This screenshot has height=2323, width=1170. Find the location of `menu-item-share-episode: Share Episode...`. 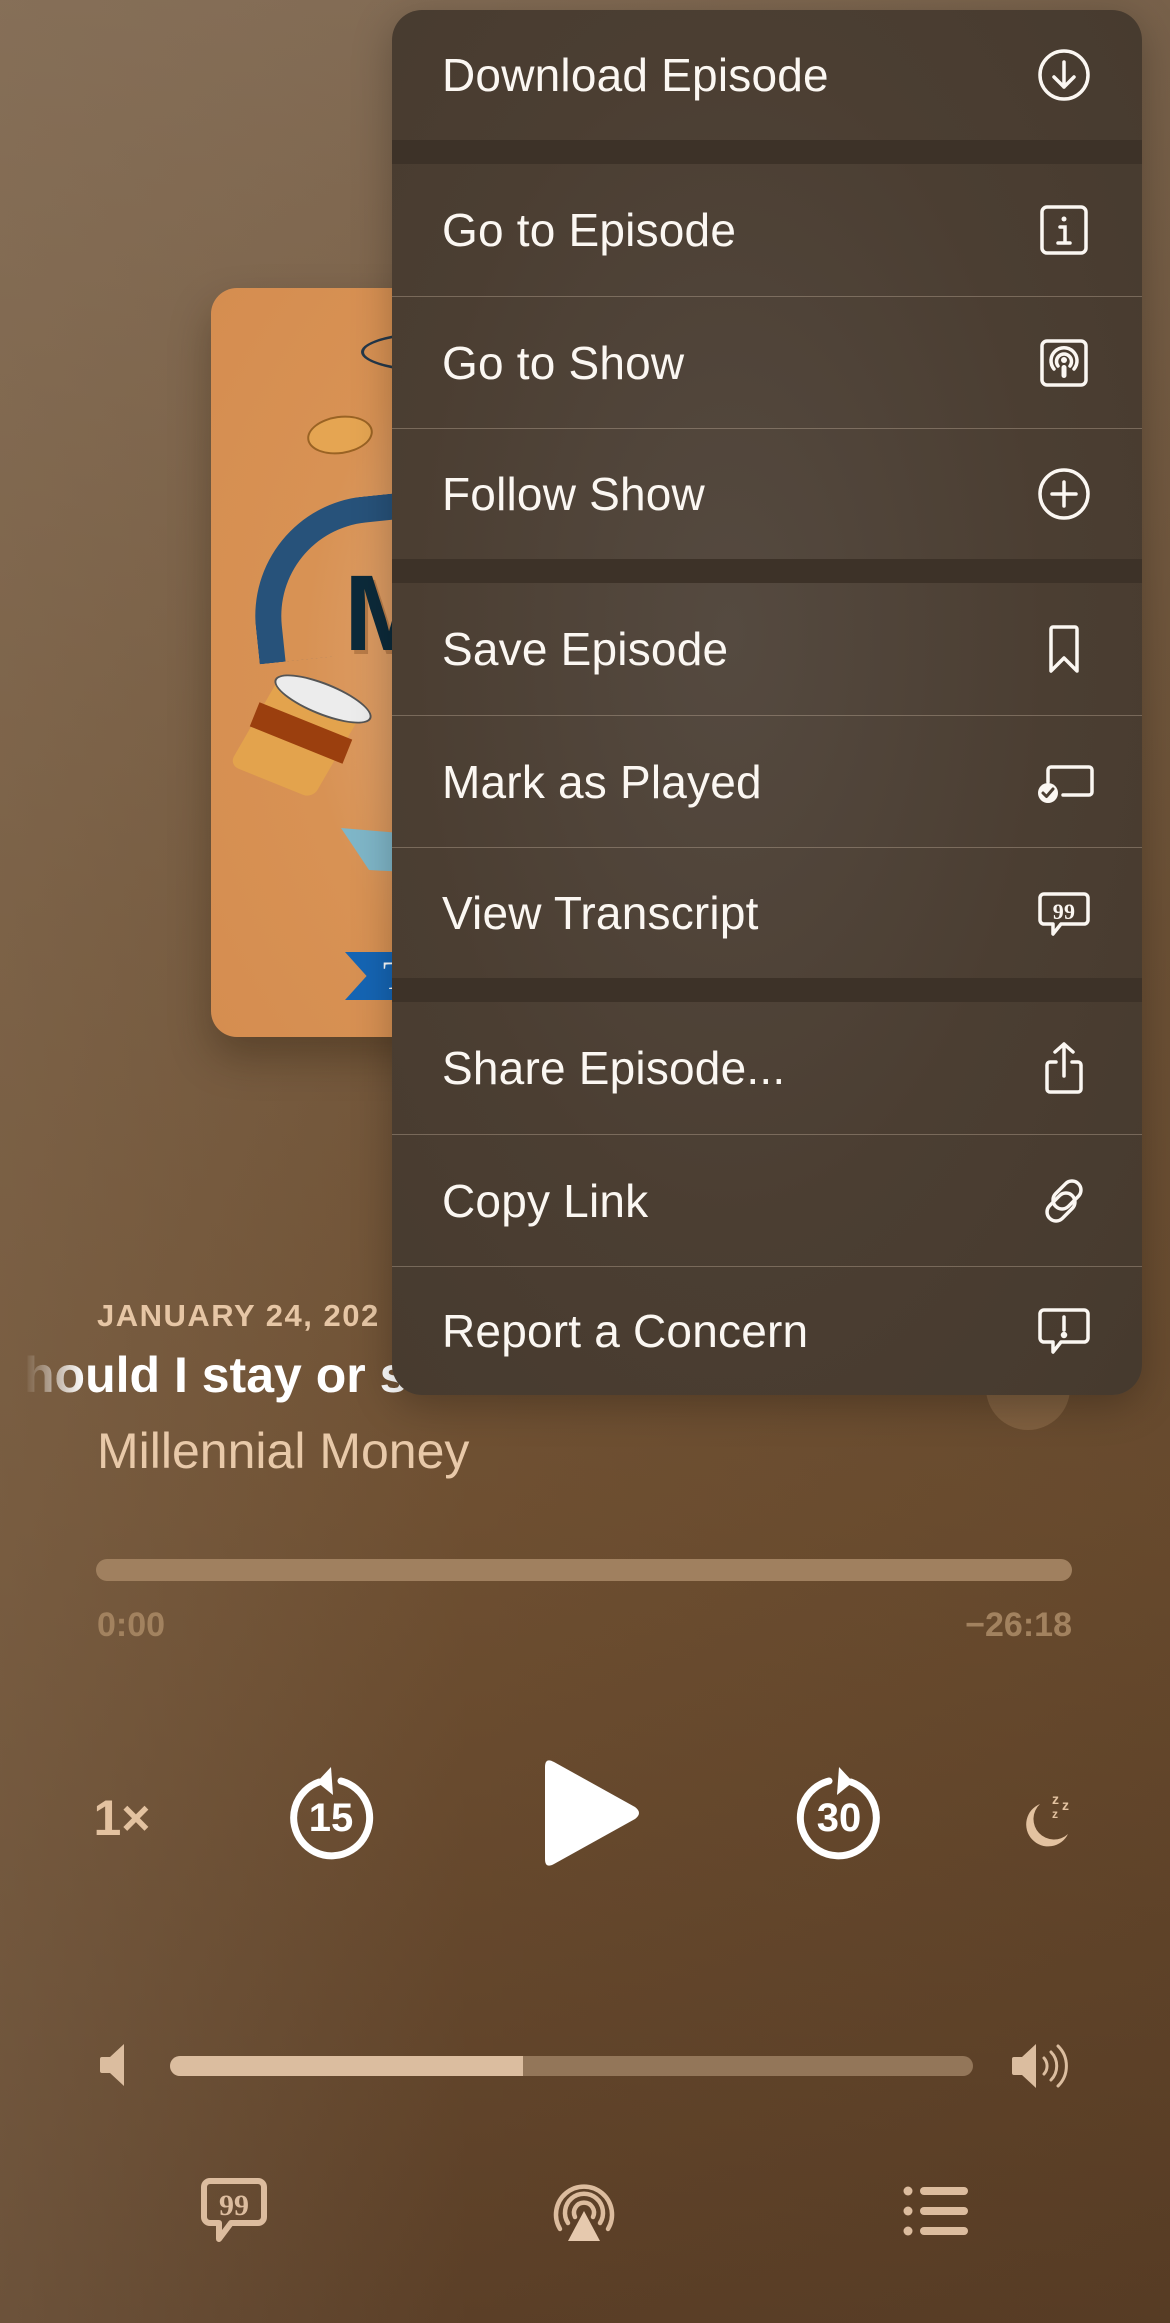

menu-item-share-episode: Share Episode... is located at coordinates (767, 1068).